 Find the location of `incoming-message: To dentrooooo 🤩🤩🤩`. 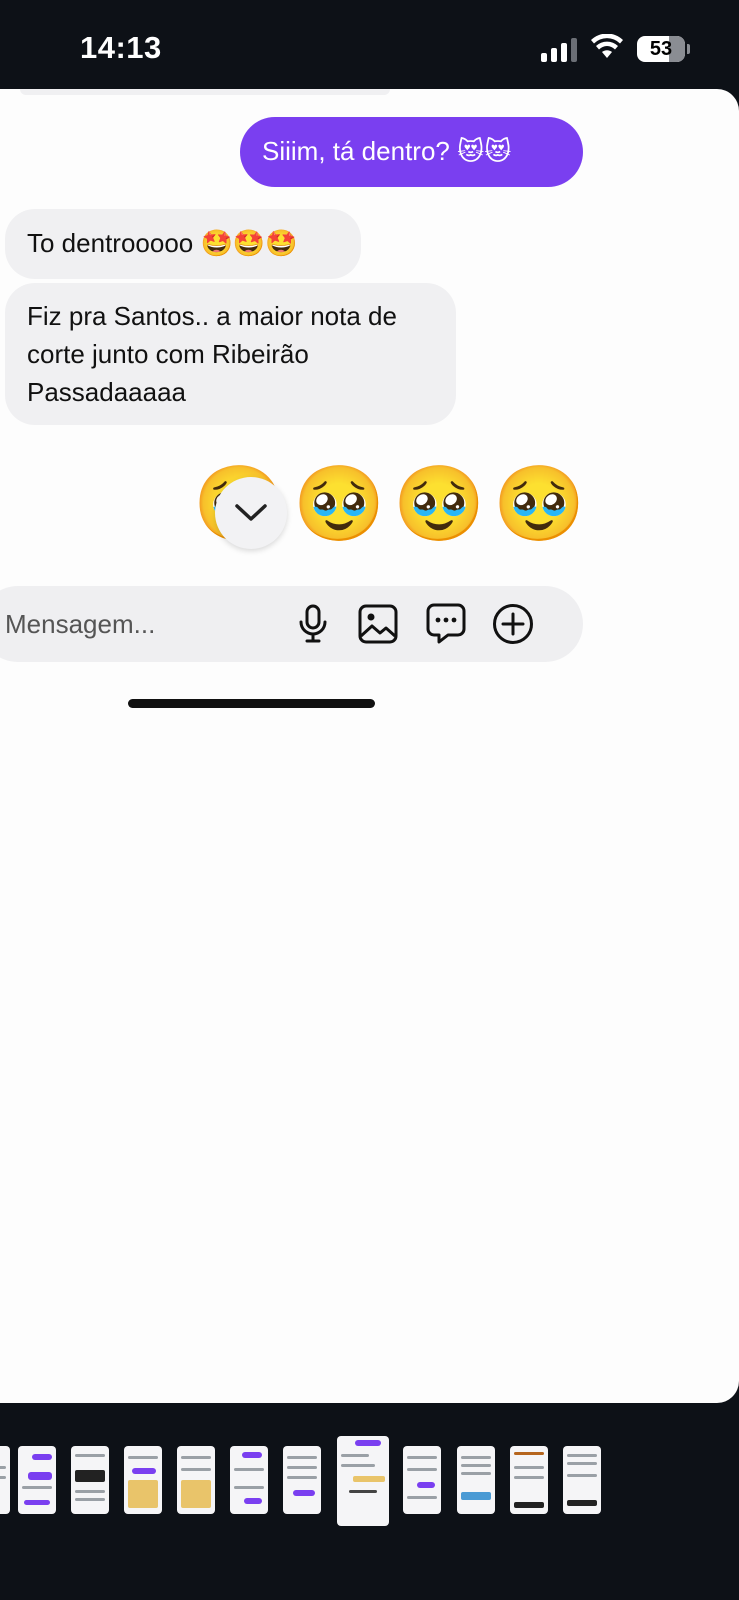

incoming-message: To dentrooooo 🤩🤩🤩 is located at coordinates (183, 244).